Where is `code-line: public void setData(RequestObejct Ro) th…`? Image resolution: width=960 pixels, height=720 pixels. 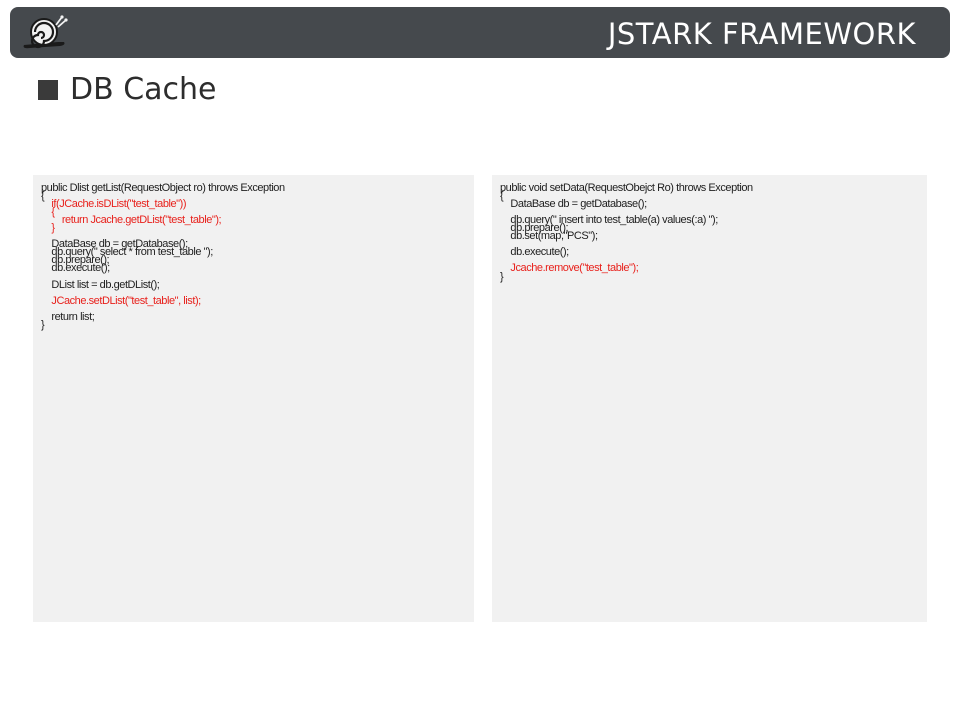 code-line: public void setData(RequestObejct Ro) th… is located at coordinates (626, 188).